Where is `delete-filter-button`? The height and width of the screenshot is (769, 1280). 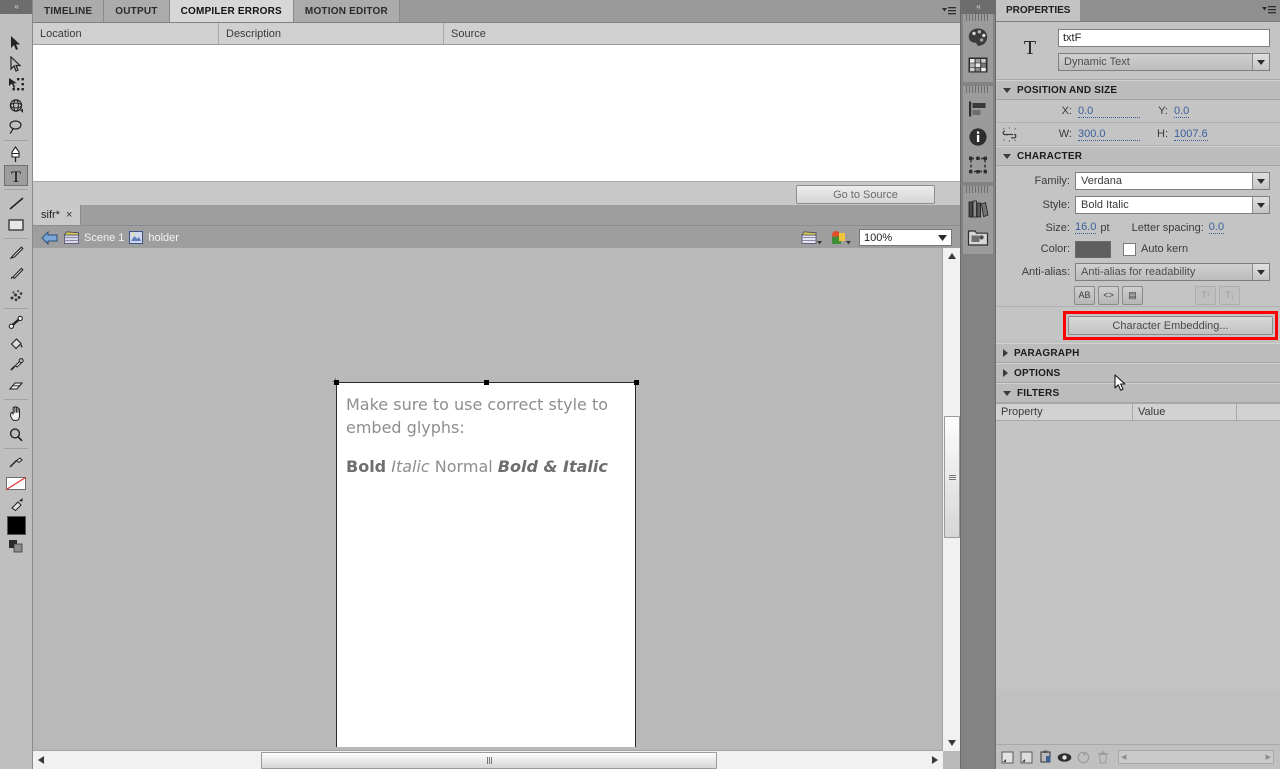 delete-filter-button is located at coordinates (1102, 757).